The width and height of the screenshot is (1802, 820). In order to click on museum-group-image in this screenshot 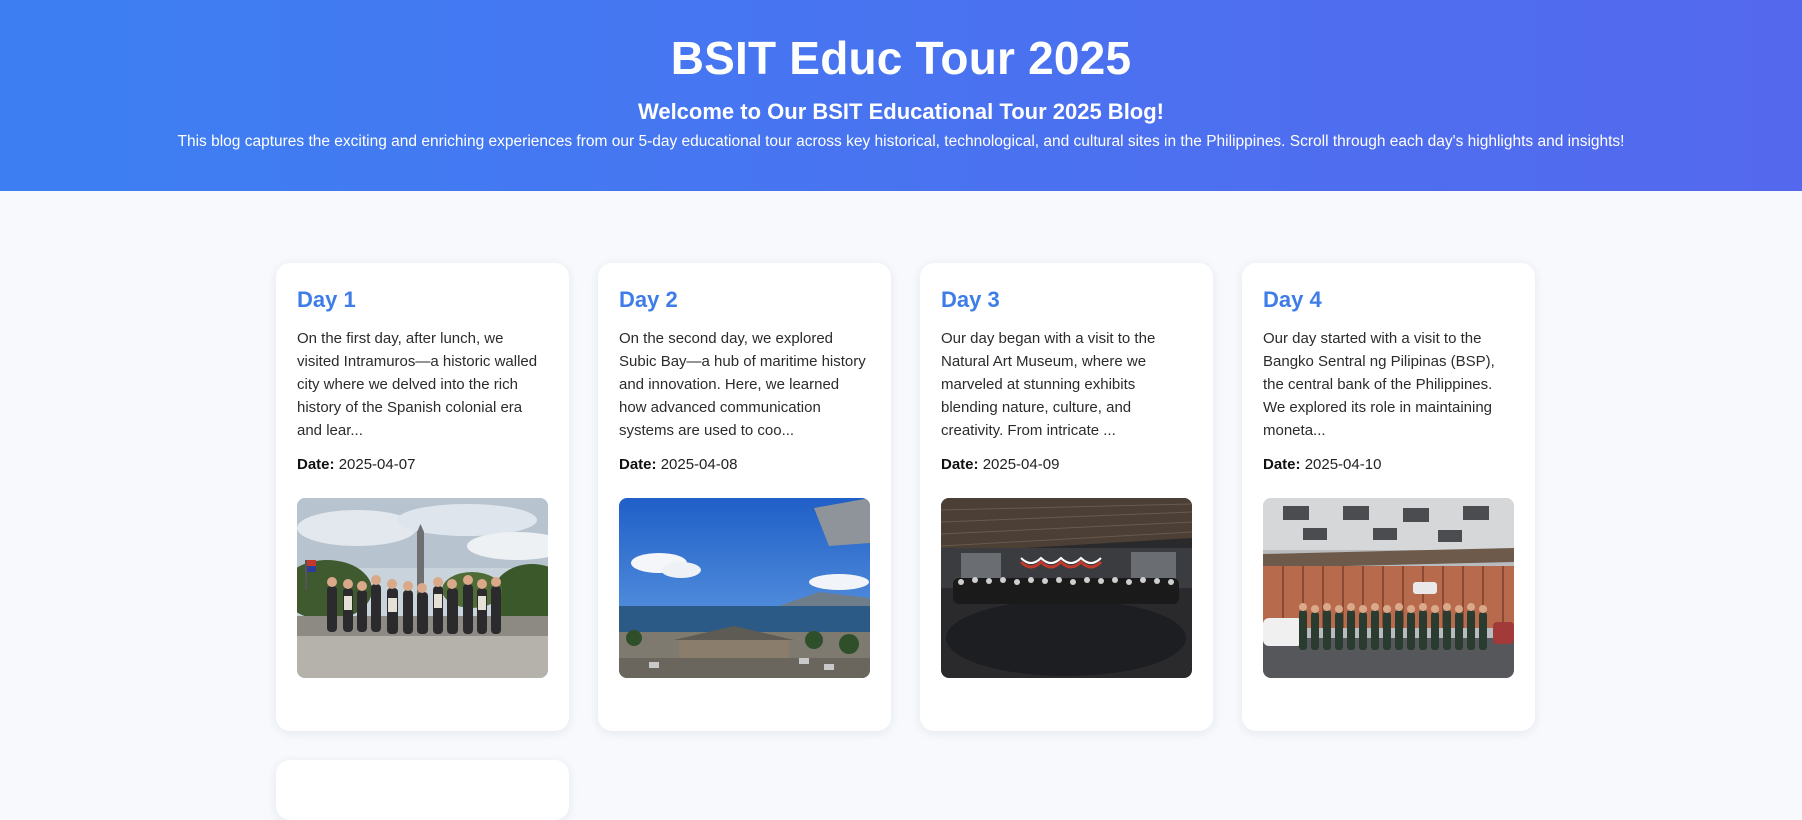, I will do `click(1066, 588)`.